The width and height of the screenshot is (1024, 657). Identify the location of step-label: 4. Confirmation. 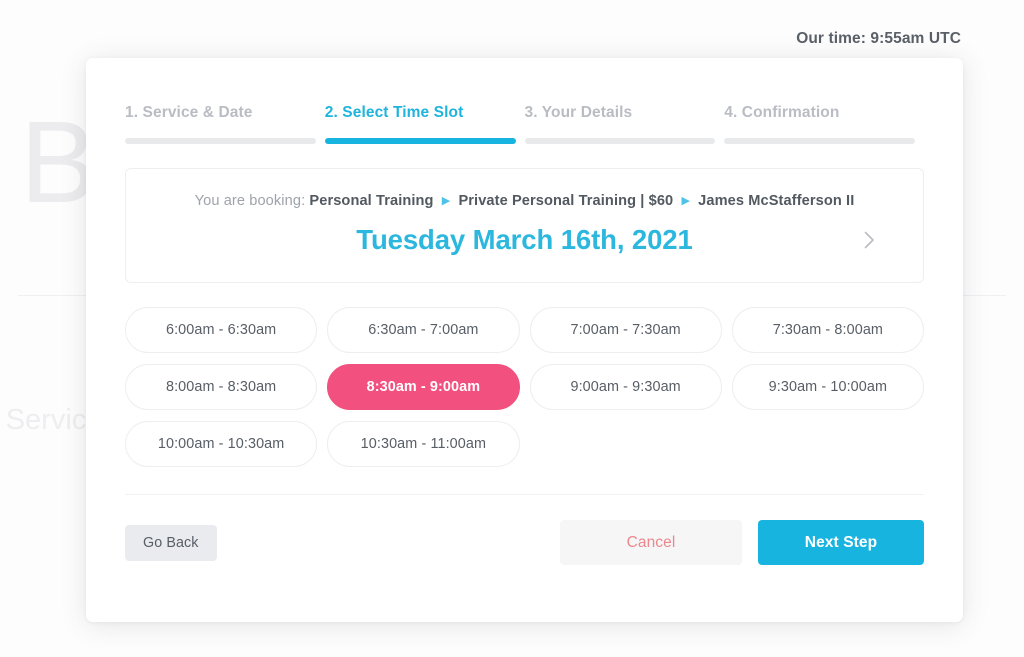
(782, 112).